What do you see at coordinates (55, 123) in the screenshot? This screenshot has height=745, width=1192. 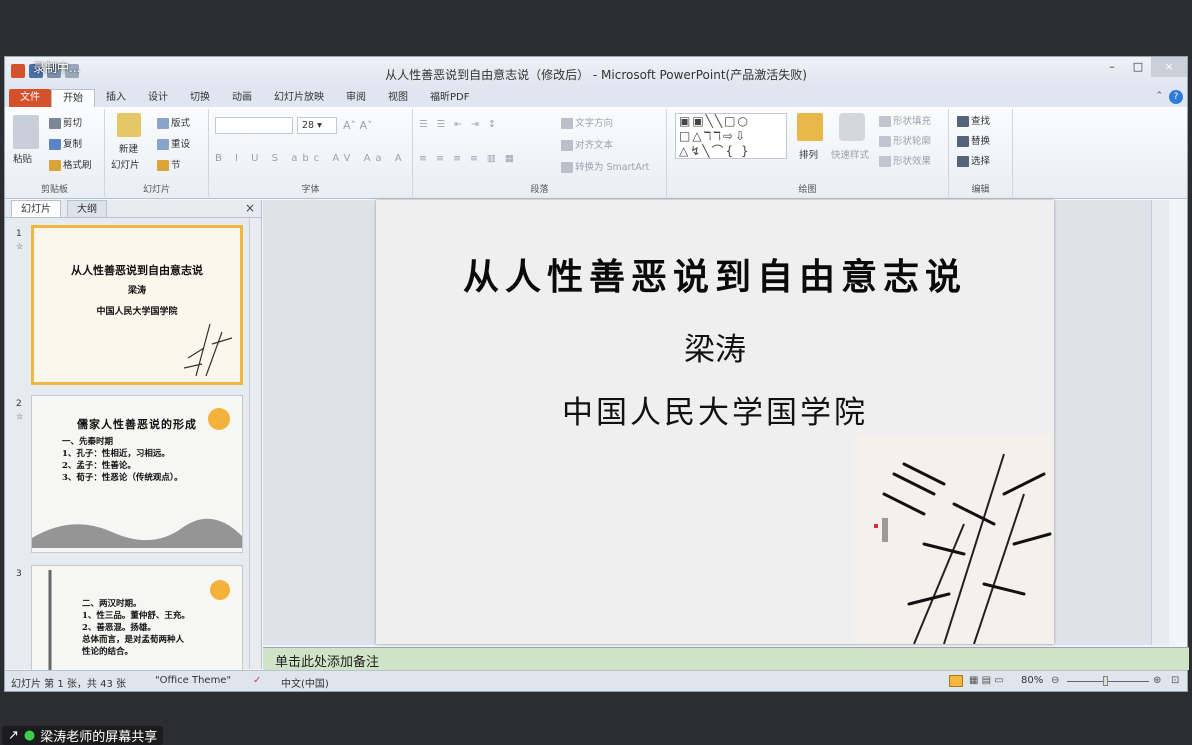 I see `scissors-icon` at bounding box center [55, 123].